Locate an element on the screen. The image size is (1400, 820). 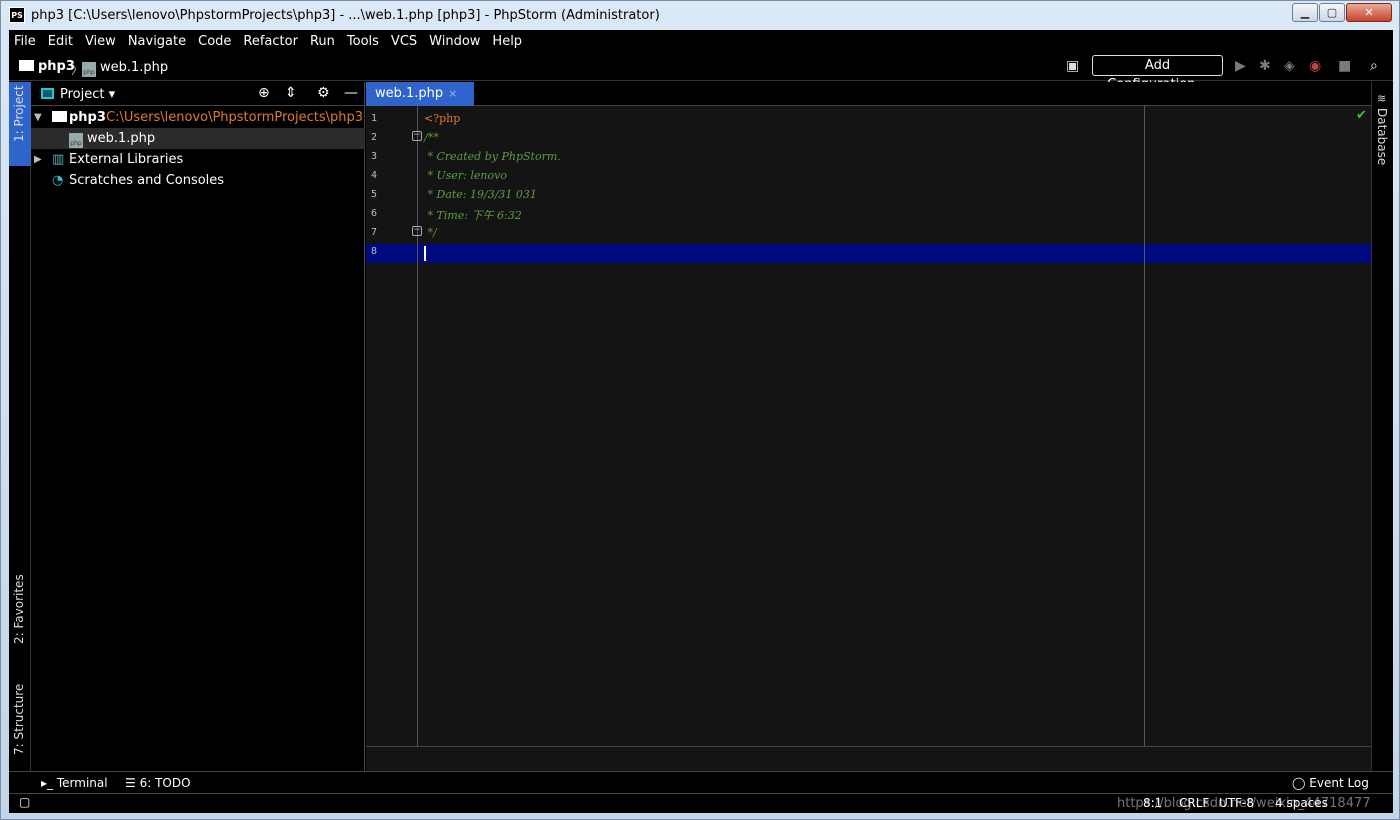
event-log-tab: ◯ Event Log is located at coordinates (1330, 783).